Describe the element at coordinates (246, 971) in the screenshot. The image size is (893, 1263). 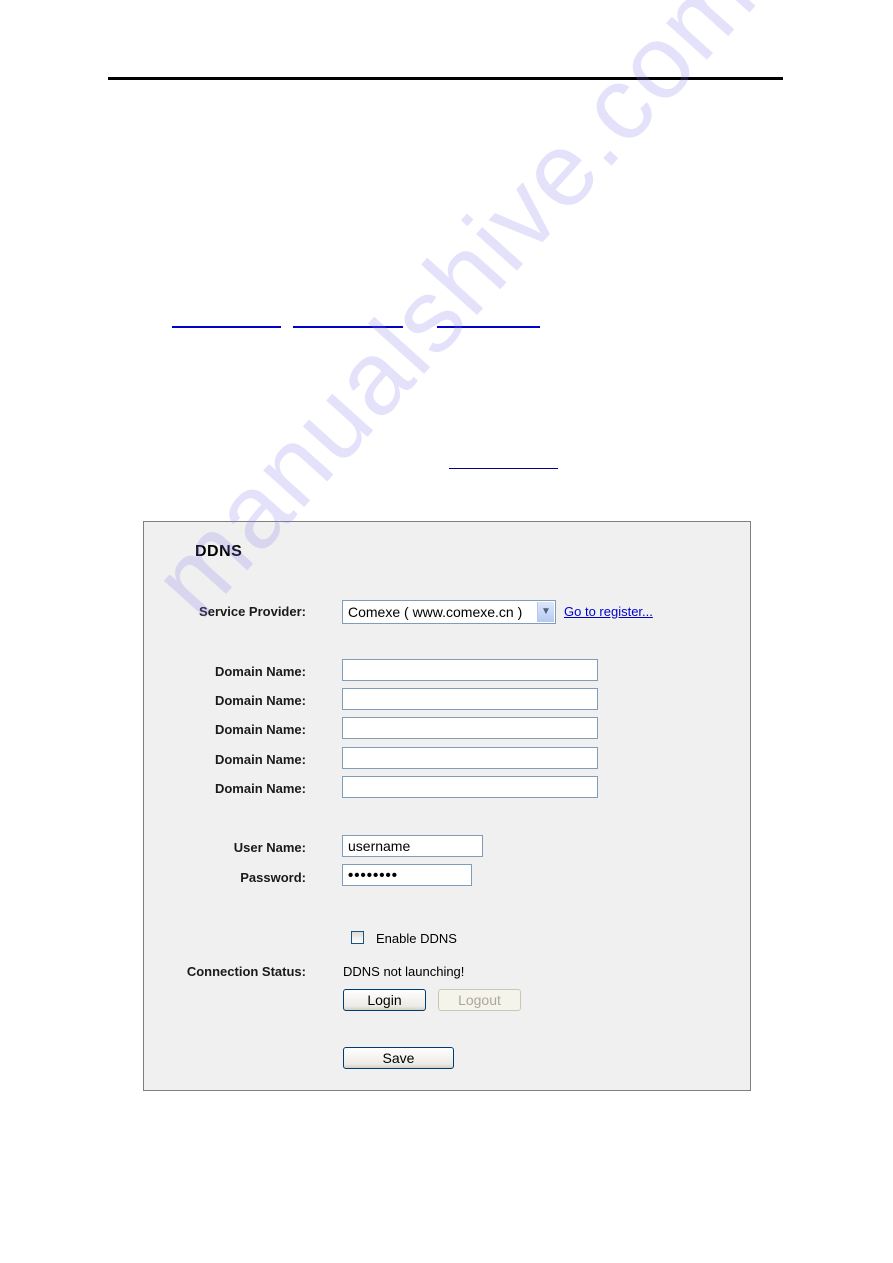
I see `connection-status-label: Connection Status:` at that location.